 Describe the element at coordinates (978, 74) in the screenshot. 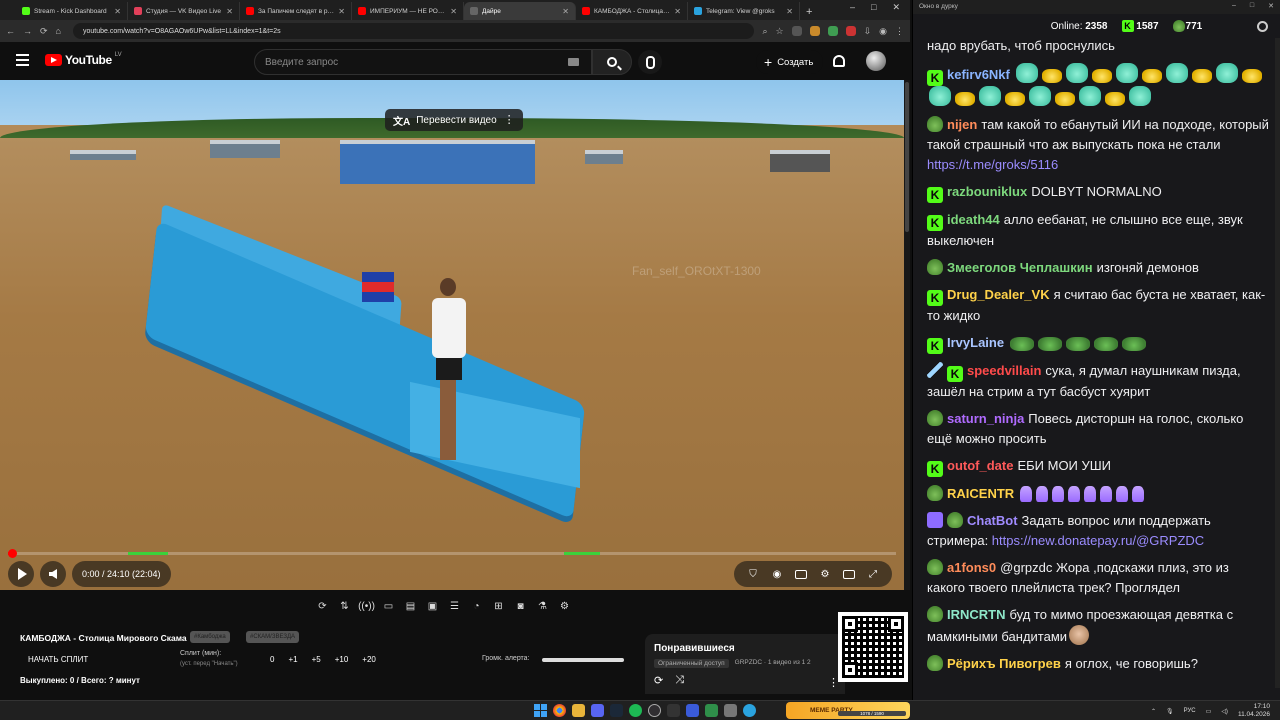

I see `chat-username: kefirv6Nkf` at that location.